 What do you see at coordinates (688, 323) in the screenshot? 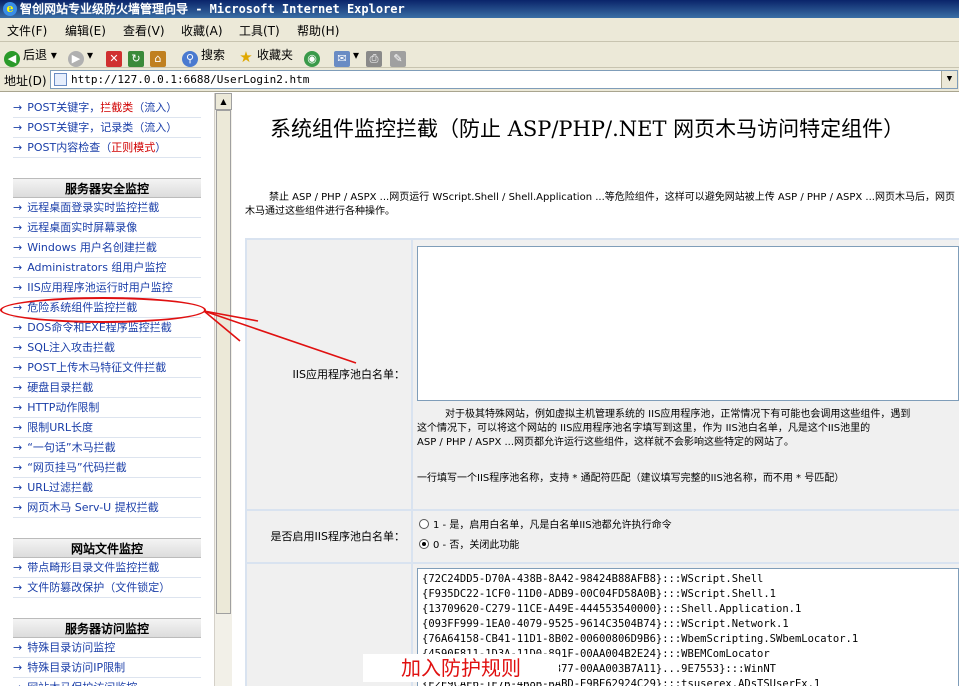
I see `whitelist-textarea` at bounding box center [688, 323].